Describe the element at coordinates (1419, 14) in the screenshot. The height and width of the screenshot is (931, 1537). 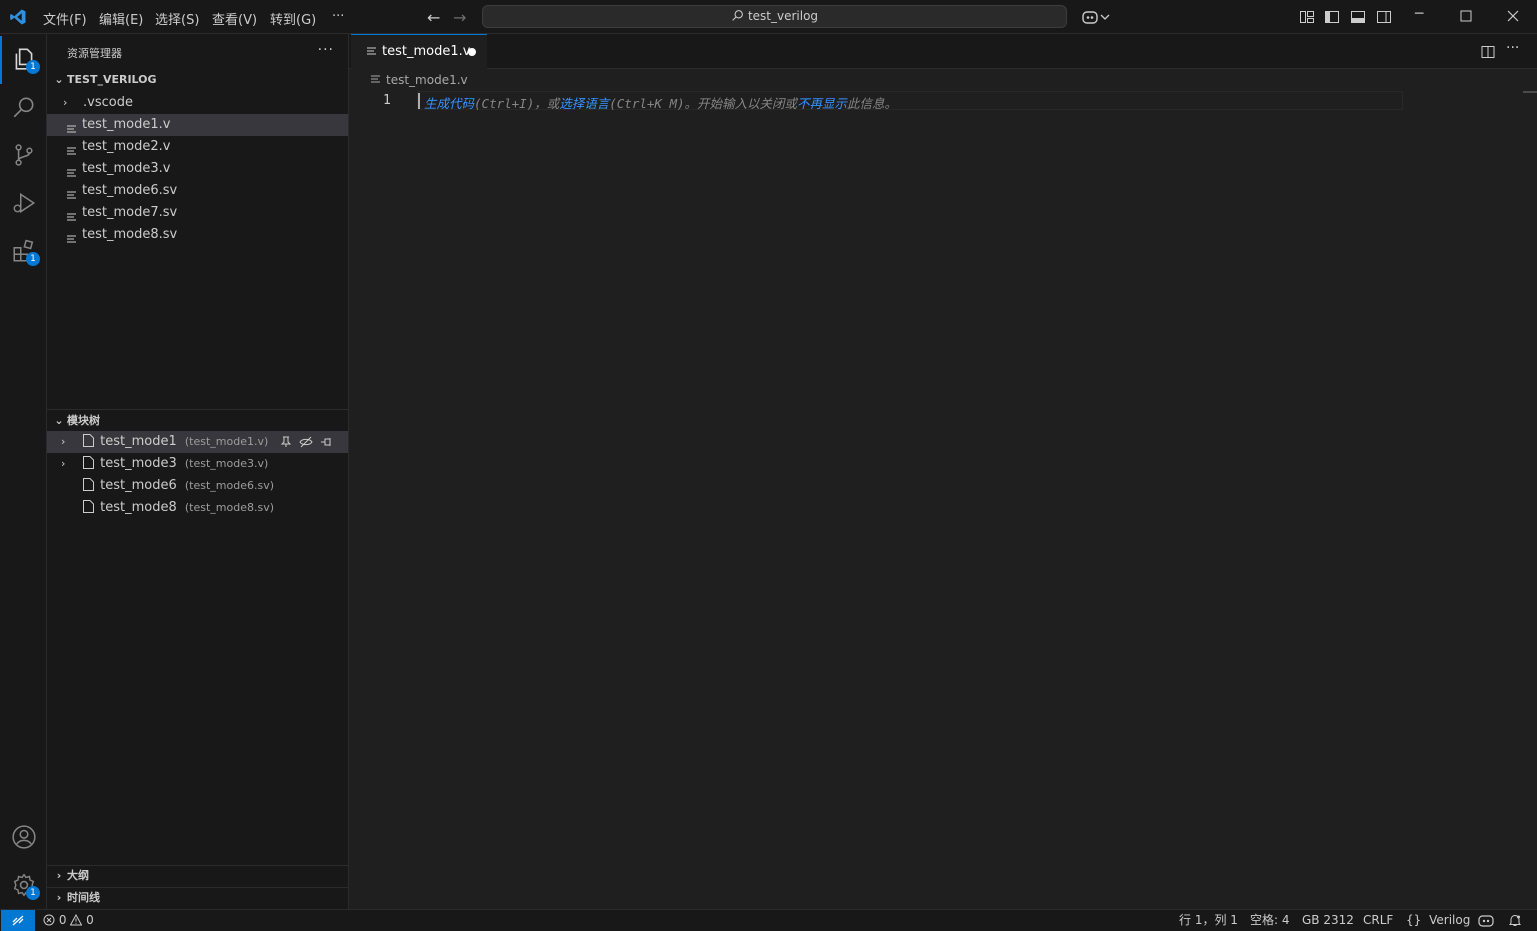
I see `minimize-icon: ─` at that location.